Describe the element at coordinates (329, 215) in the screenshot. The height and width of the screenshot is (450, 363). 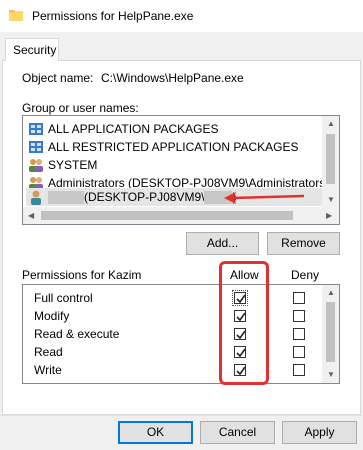
I see `scroll-right-icon: ▶` at that location.